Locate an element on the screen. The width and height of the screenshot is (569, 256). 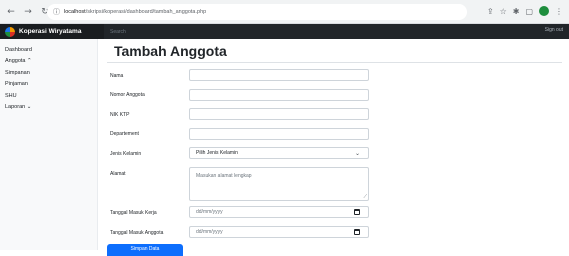
nik-ktp-input is located at coordinates (279, 114).